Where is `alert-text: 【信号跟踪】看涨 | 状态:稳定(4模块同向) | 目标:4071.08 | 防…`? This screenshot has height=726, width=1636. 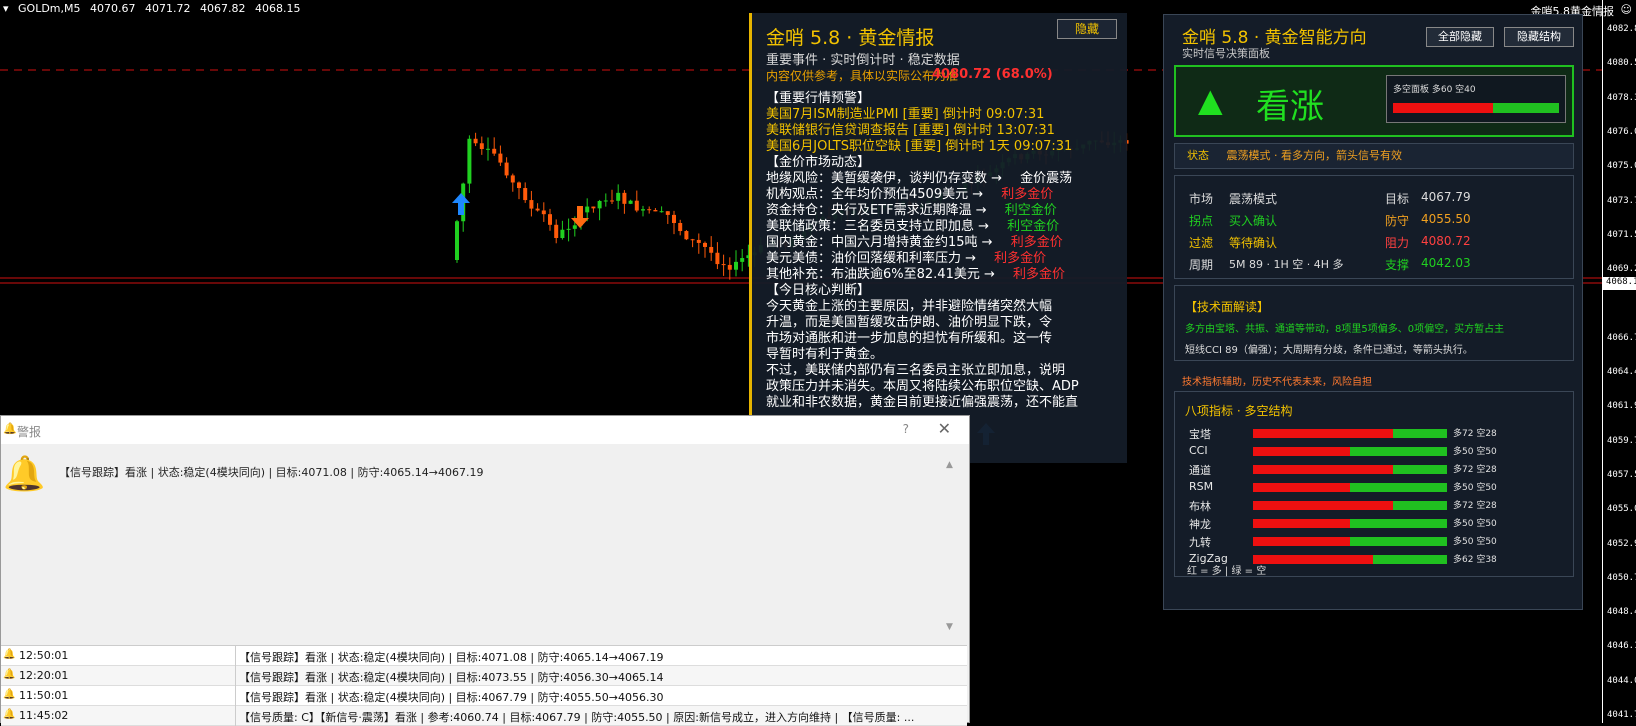
alert-text: 【信号跟踪】看涨 | 状态:稳定(4模块同向) | 目标:4071.08 | 防… is located at coordinates (451, 657).